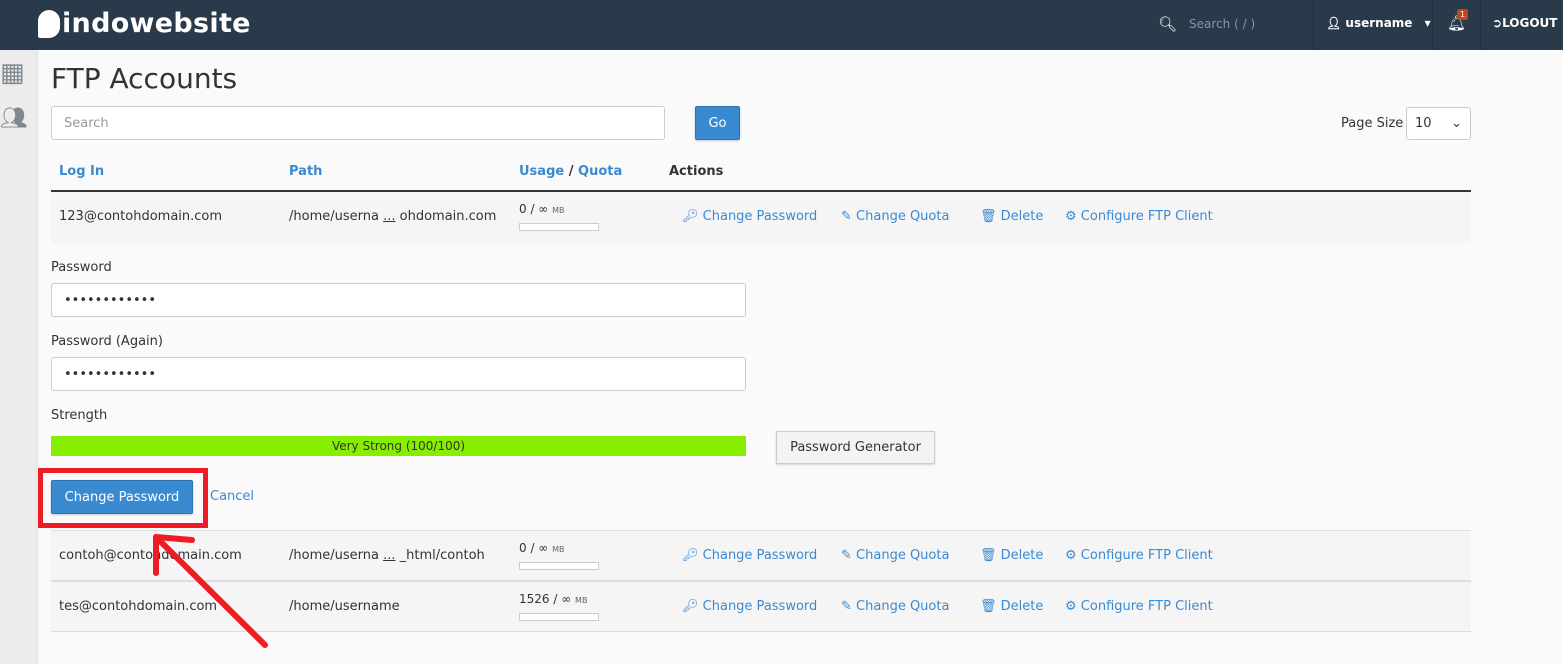 This screenshot has width=1563, height=664. What do you see at coordinates (123, 498) in the screenshot?
I see `highlight-box` at bounding box center [123, 498].